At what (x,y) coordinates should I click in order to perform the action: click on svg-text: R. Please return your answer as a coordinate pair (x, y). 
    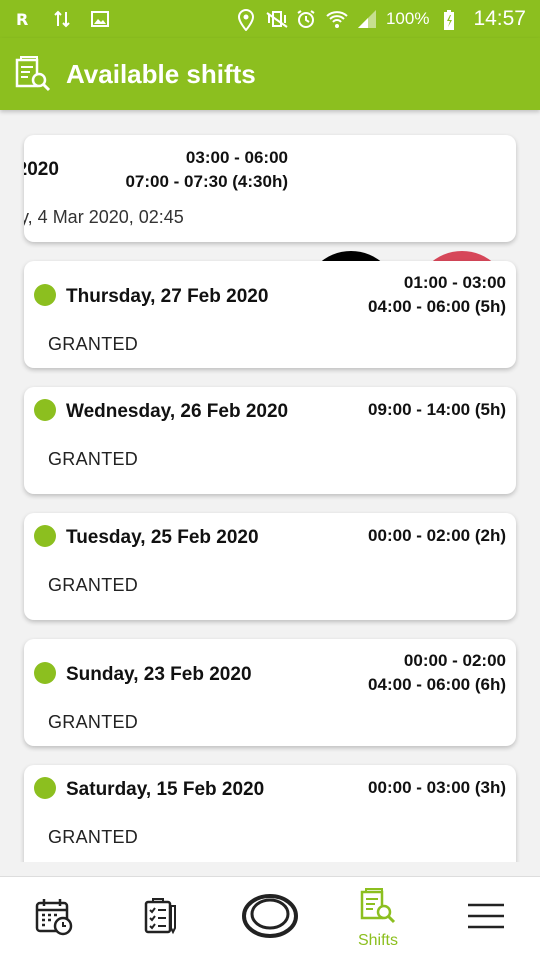
    Looking at the image, I should click on (22, 19).